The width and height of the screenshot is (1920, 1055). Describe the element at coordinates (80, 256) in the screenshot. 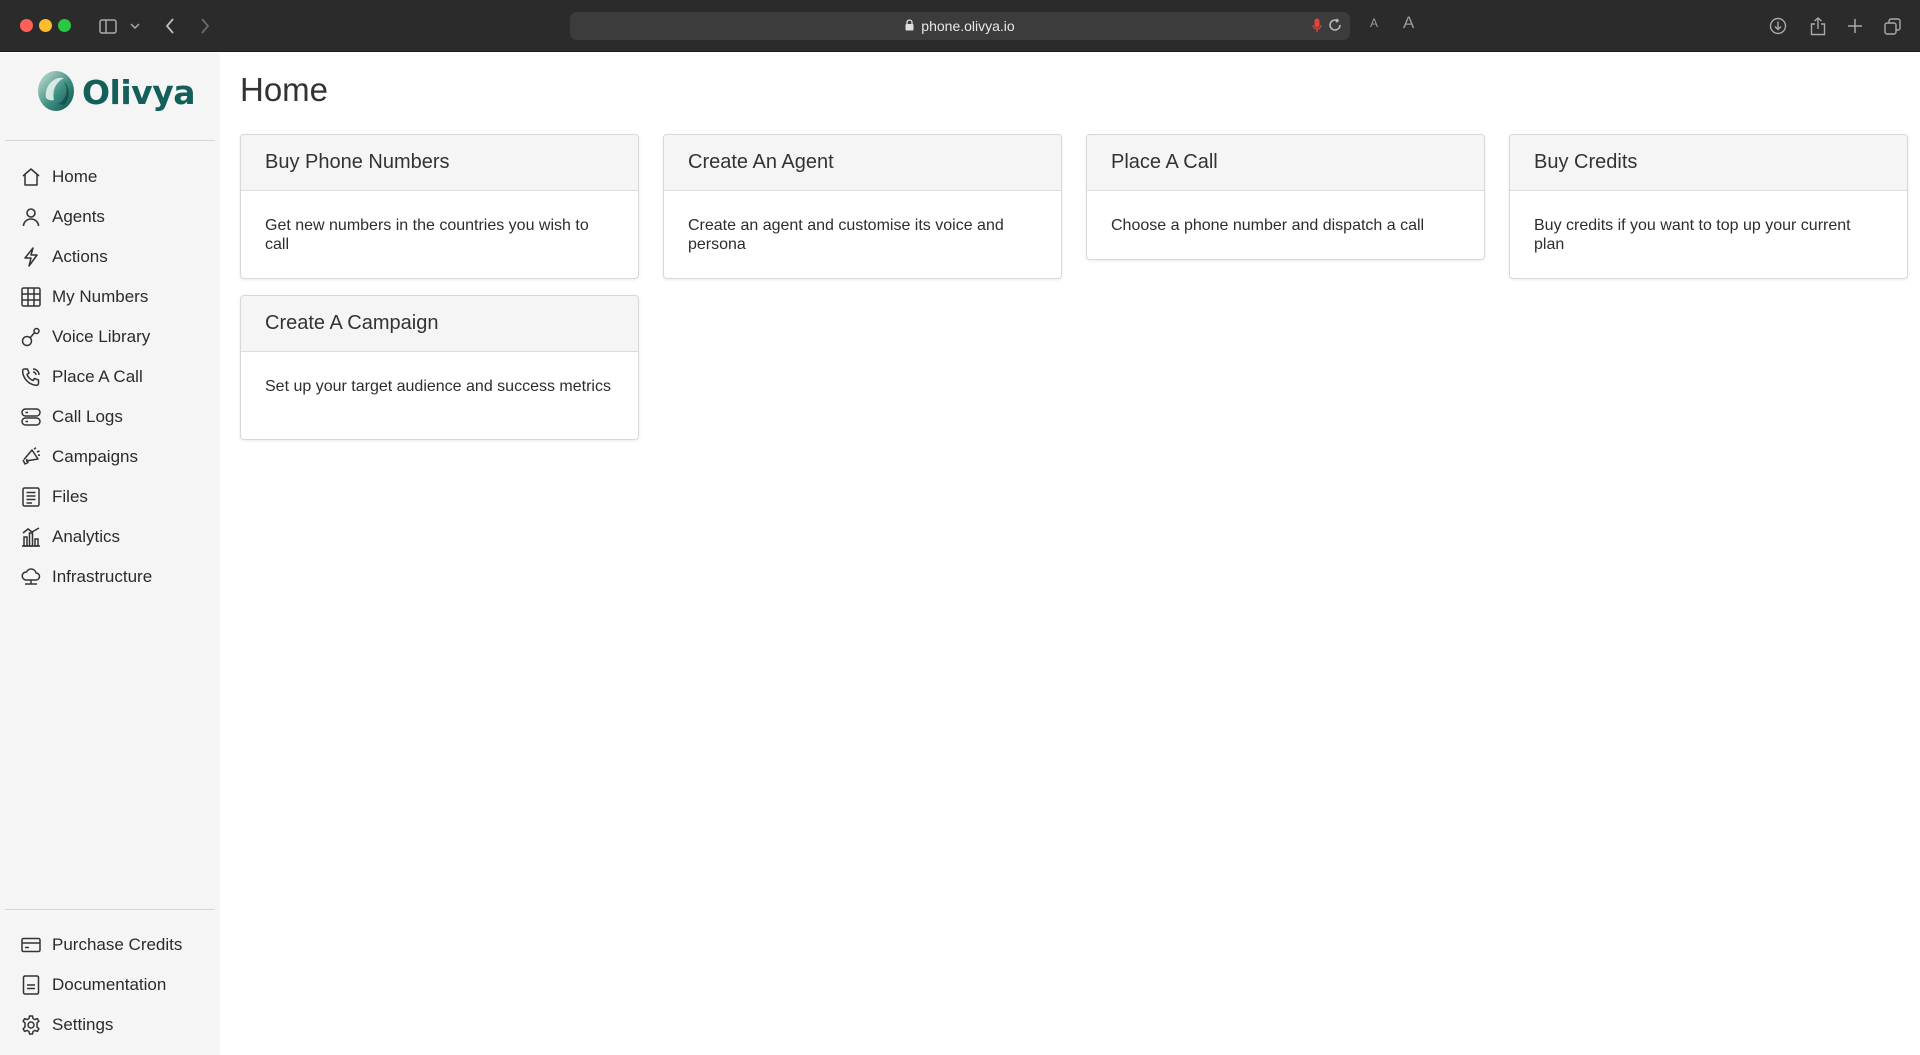

I see `sidebar-item-label: Actions` at that location.